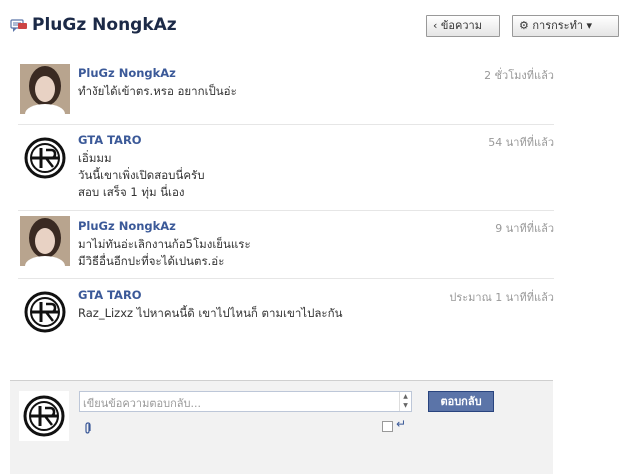 This screenshot has height=474, width=622. What do you see at coordinates (401, 424) in the screenshot?
I see `enter-icon: ↵` at bounding box center [401, 424].